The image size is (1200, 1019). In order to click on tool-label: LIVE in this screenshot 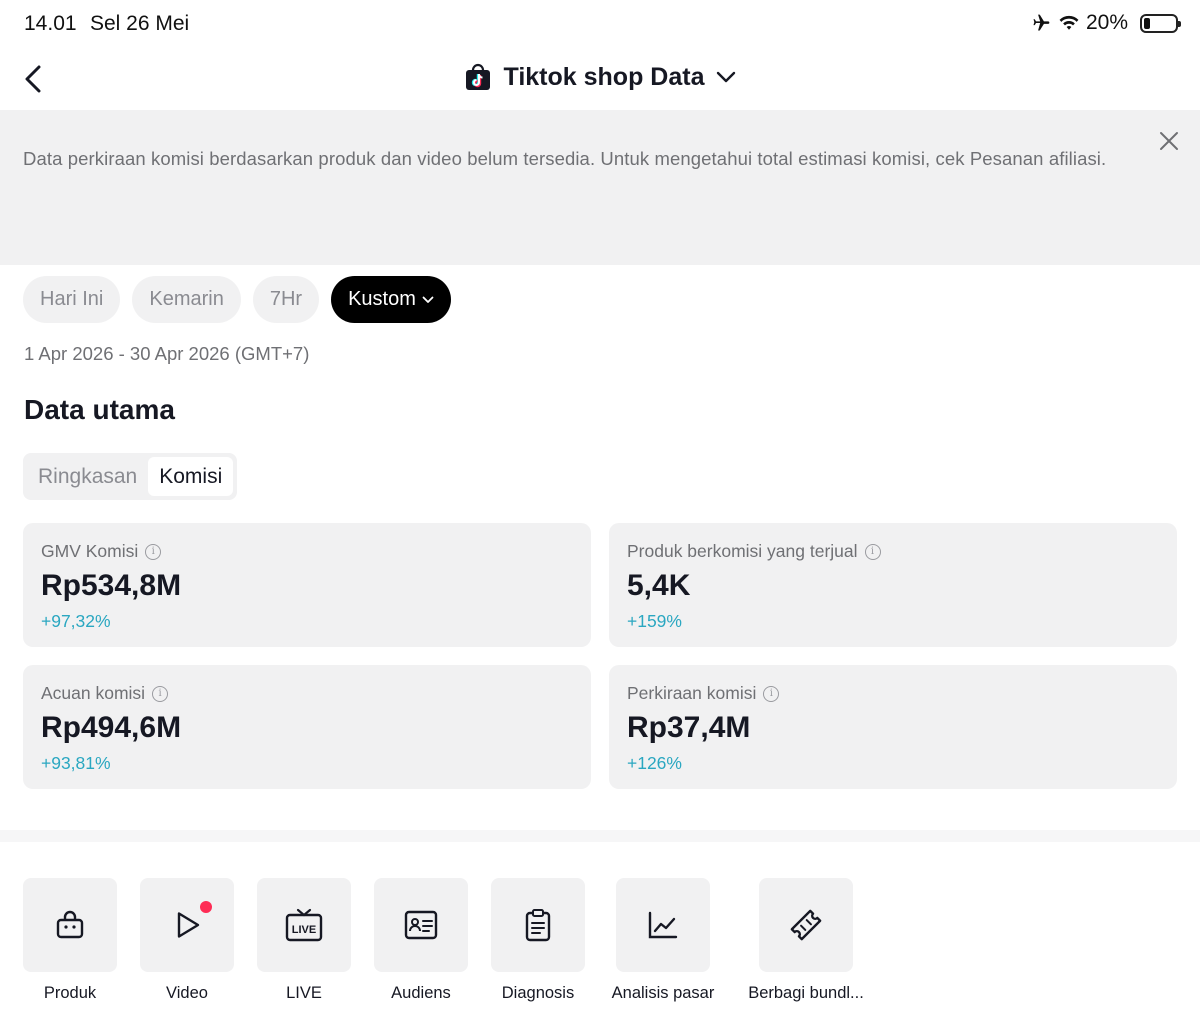, I will do `click(304, 993)`.